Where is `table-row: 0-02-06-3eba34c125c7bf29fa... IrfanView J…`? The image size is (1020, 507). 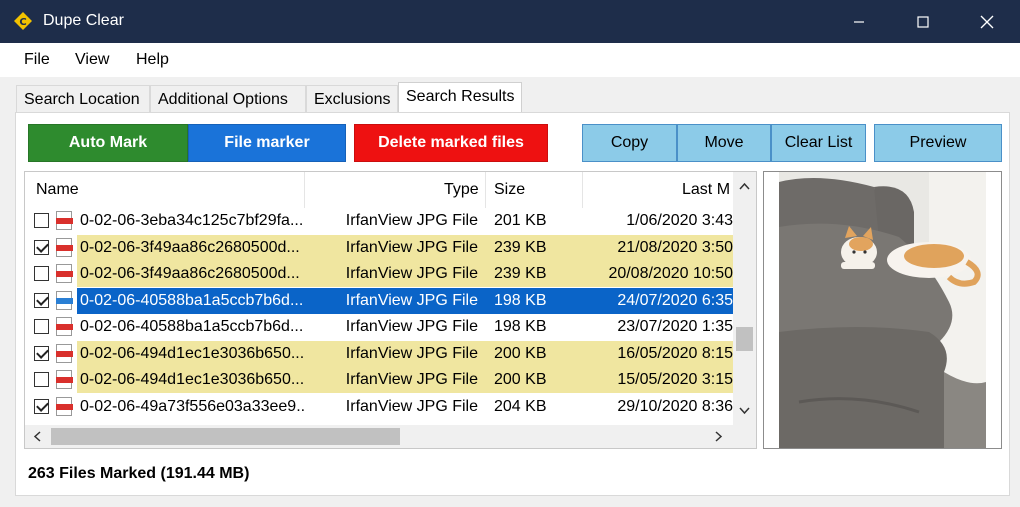
table-row: 0-02-06-3eba34c125c7bf29fa... IrfanView J… is located at coordinates (379, 221).